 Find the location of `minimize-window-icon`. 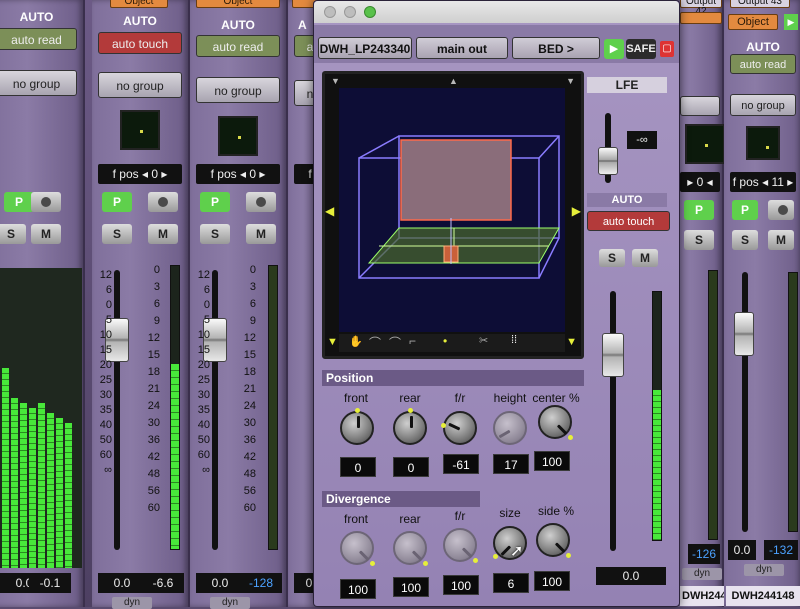

minimize-window-icon is located at coordinates (350, 12).